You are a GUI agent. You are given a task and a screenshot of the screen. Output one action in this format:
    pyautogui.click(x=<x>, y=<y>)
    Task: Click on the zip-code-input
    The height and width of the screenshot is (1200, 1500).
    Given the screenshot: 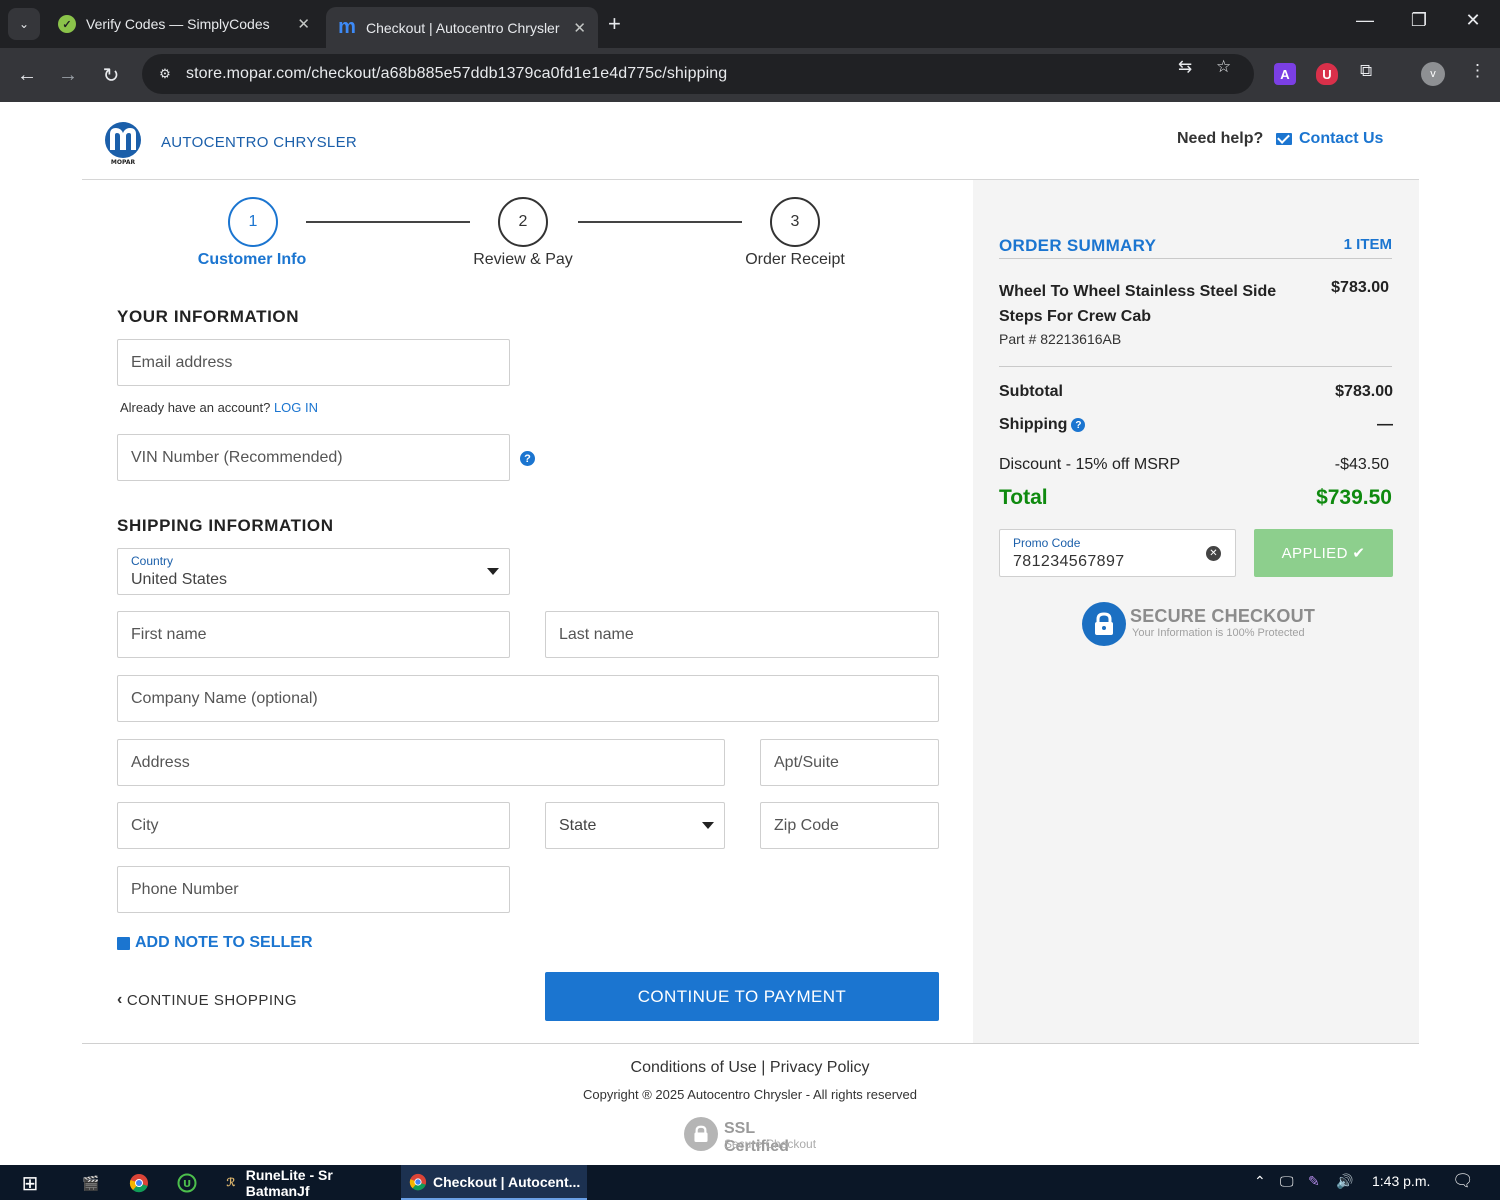 What is the action you would take?
    pyautogui.click(x=849, y=825)
    